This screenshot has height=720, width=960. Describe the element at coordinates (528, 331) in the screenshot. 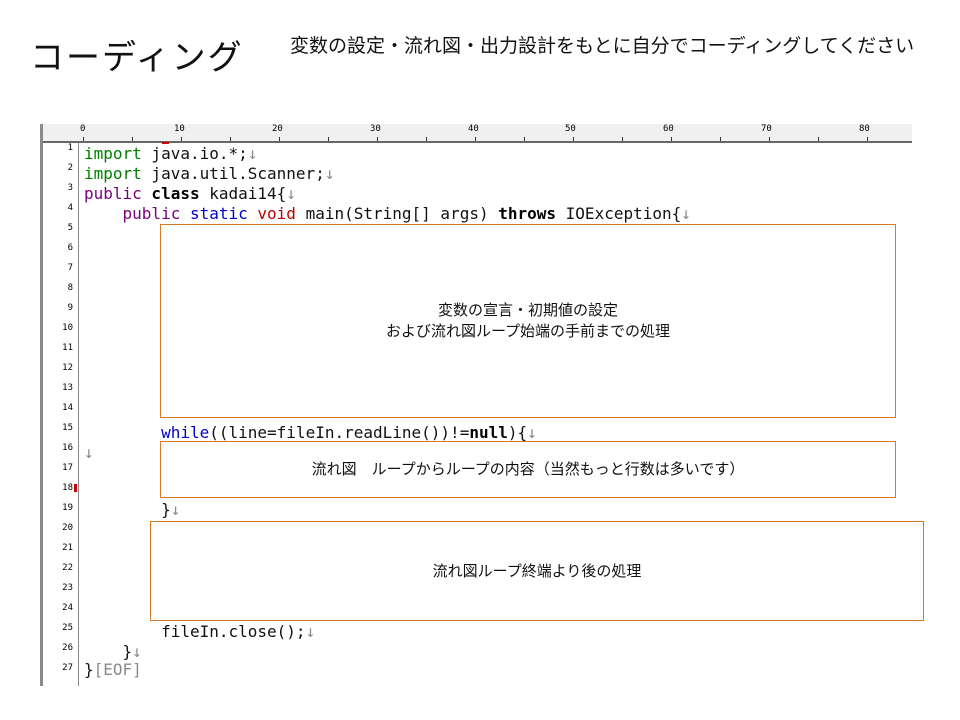

I see `box-text: および流れ図ループ始端の手前までの処理` at that location.